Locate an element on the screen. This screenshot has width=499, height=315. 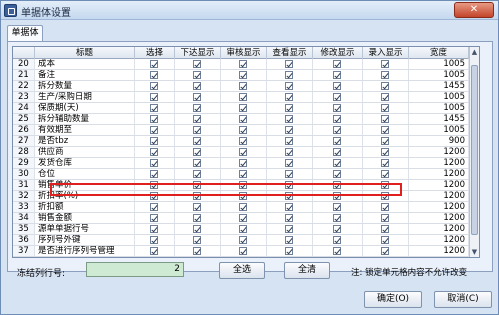
row-title: 供应商 is located at coordinates (85, 152).